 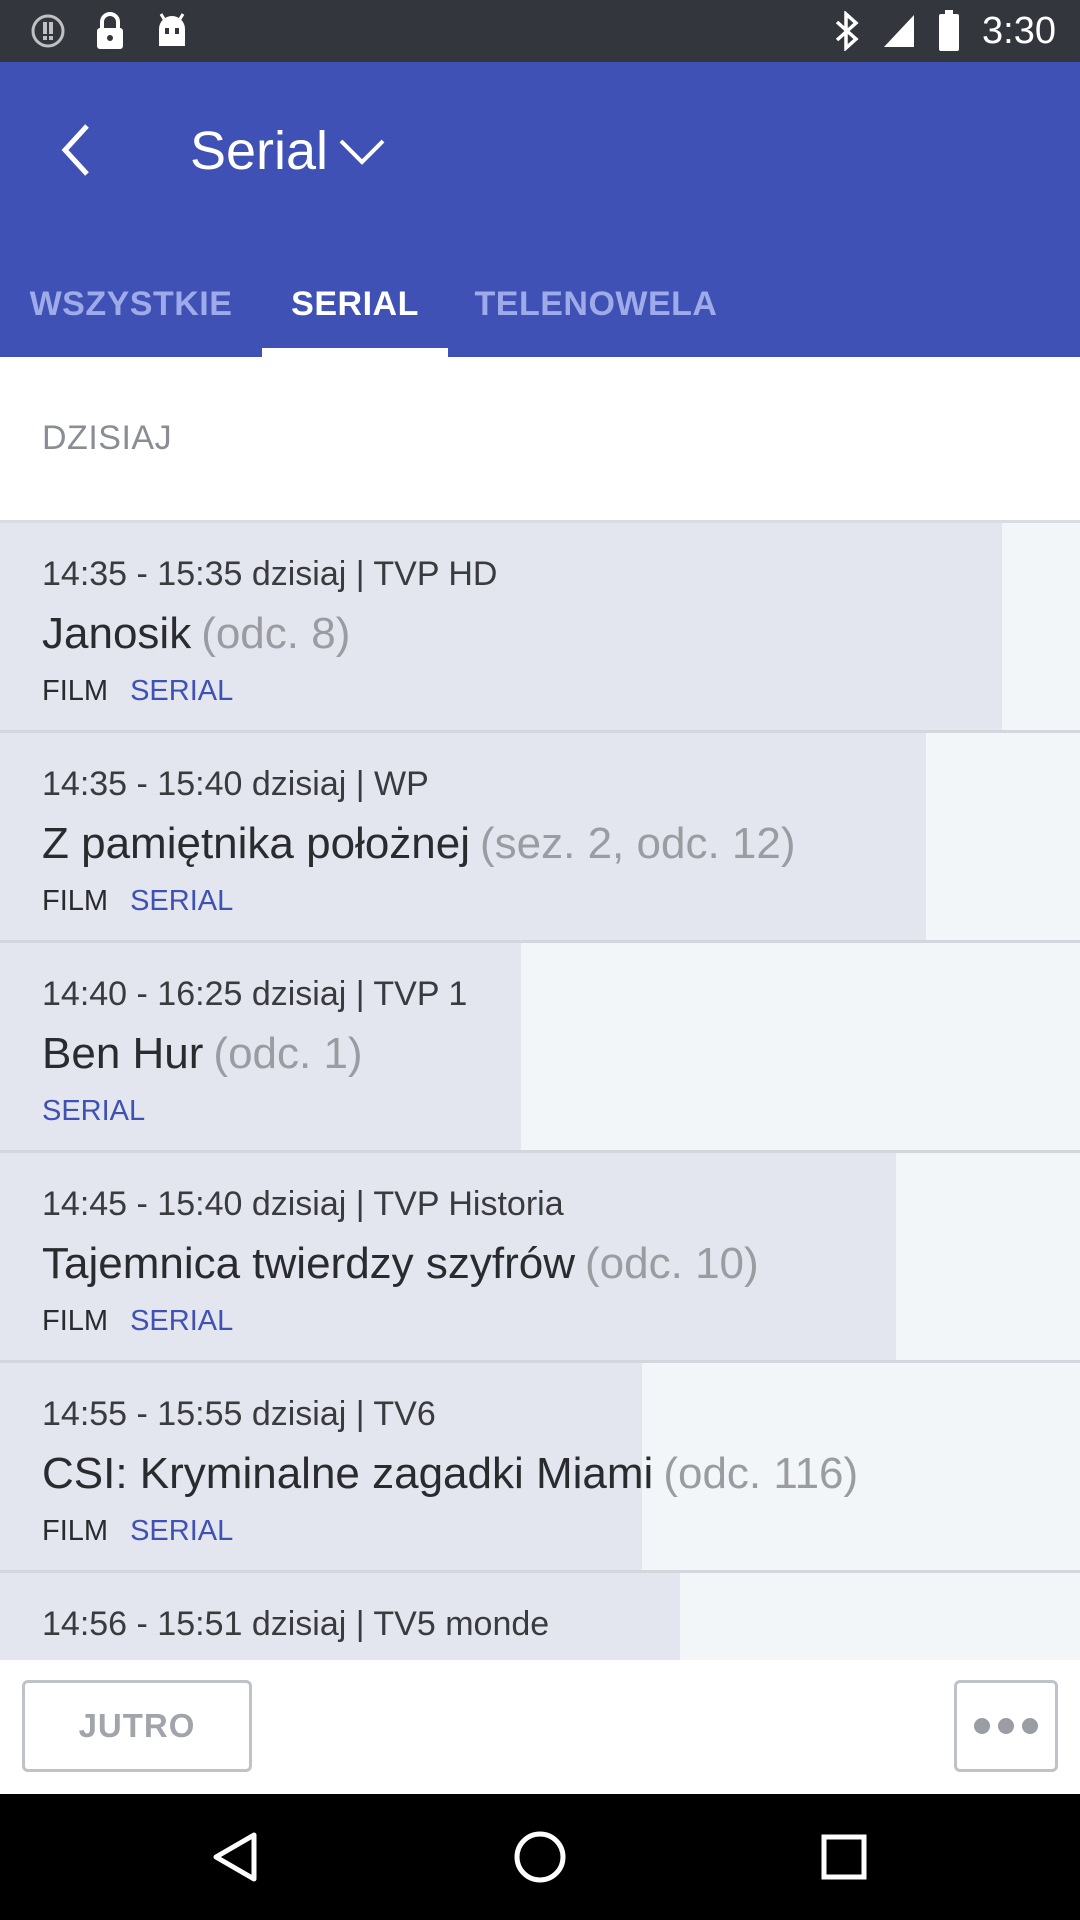 What do you see at coordinates (596, 304) in the screenshot?
I see `tab-telenowela: TELENOWELA` at bounding box center [596, 304].